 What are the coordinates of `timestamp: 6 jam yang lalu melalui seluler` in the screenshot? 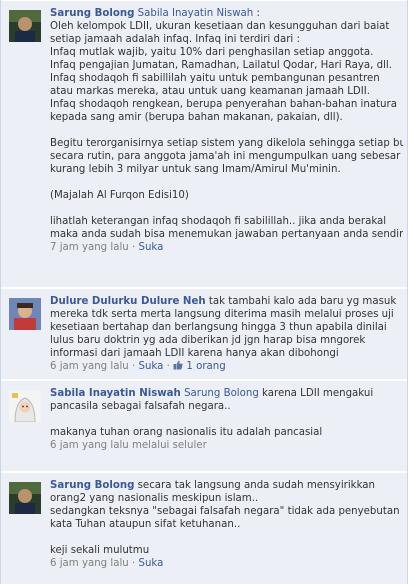 It's located at (128, 445).